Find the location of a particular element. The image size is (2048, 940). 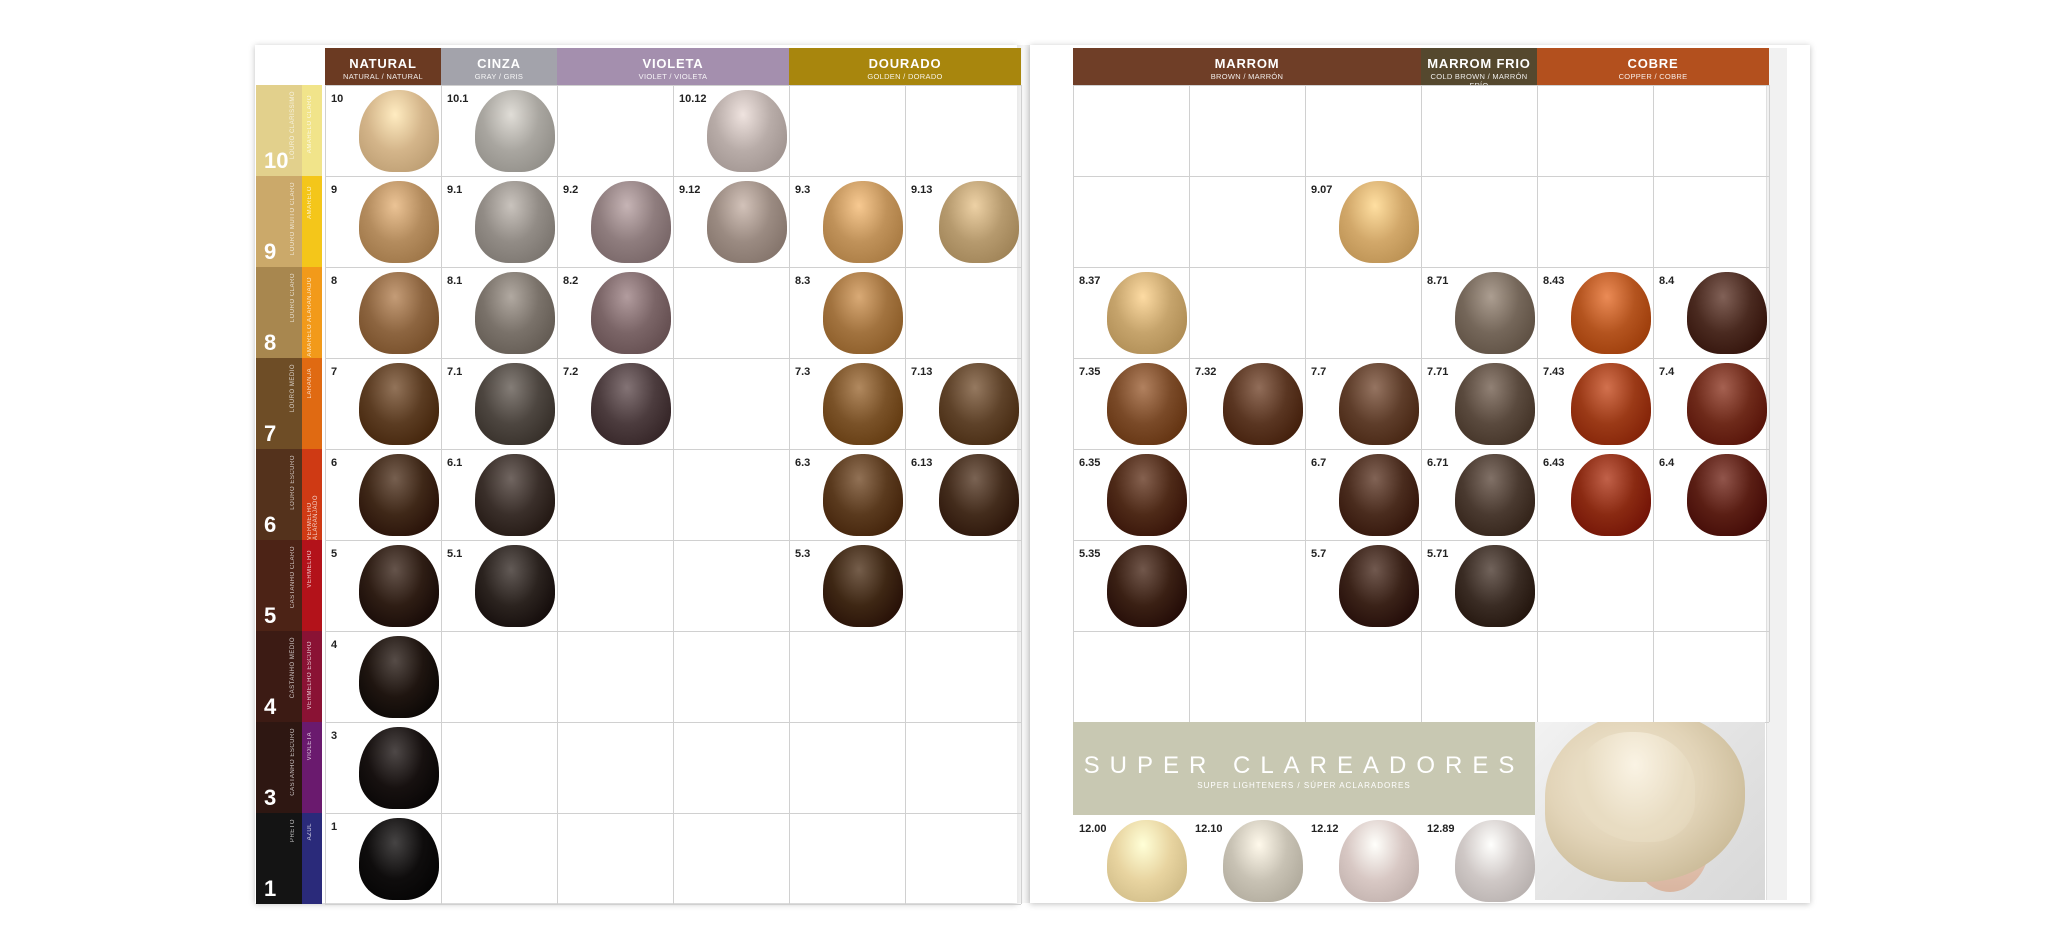

hair-swatch: 7.3 is located at coordinates (847, 403).